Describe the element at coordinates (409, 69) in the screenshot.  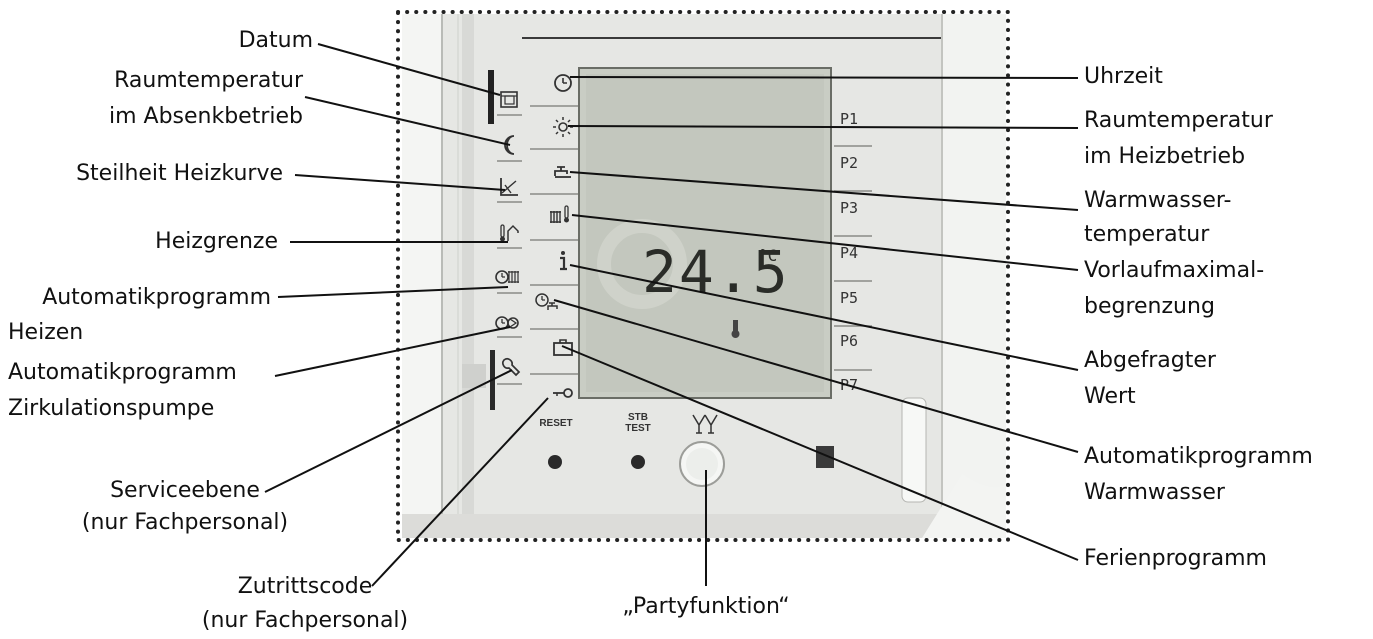
I see `leader-datum` at that location.